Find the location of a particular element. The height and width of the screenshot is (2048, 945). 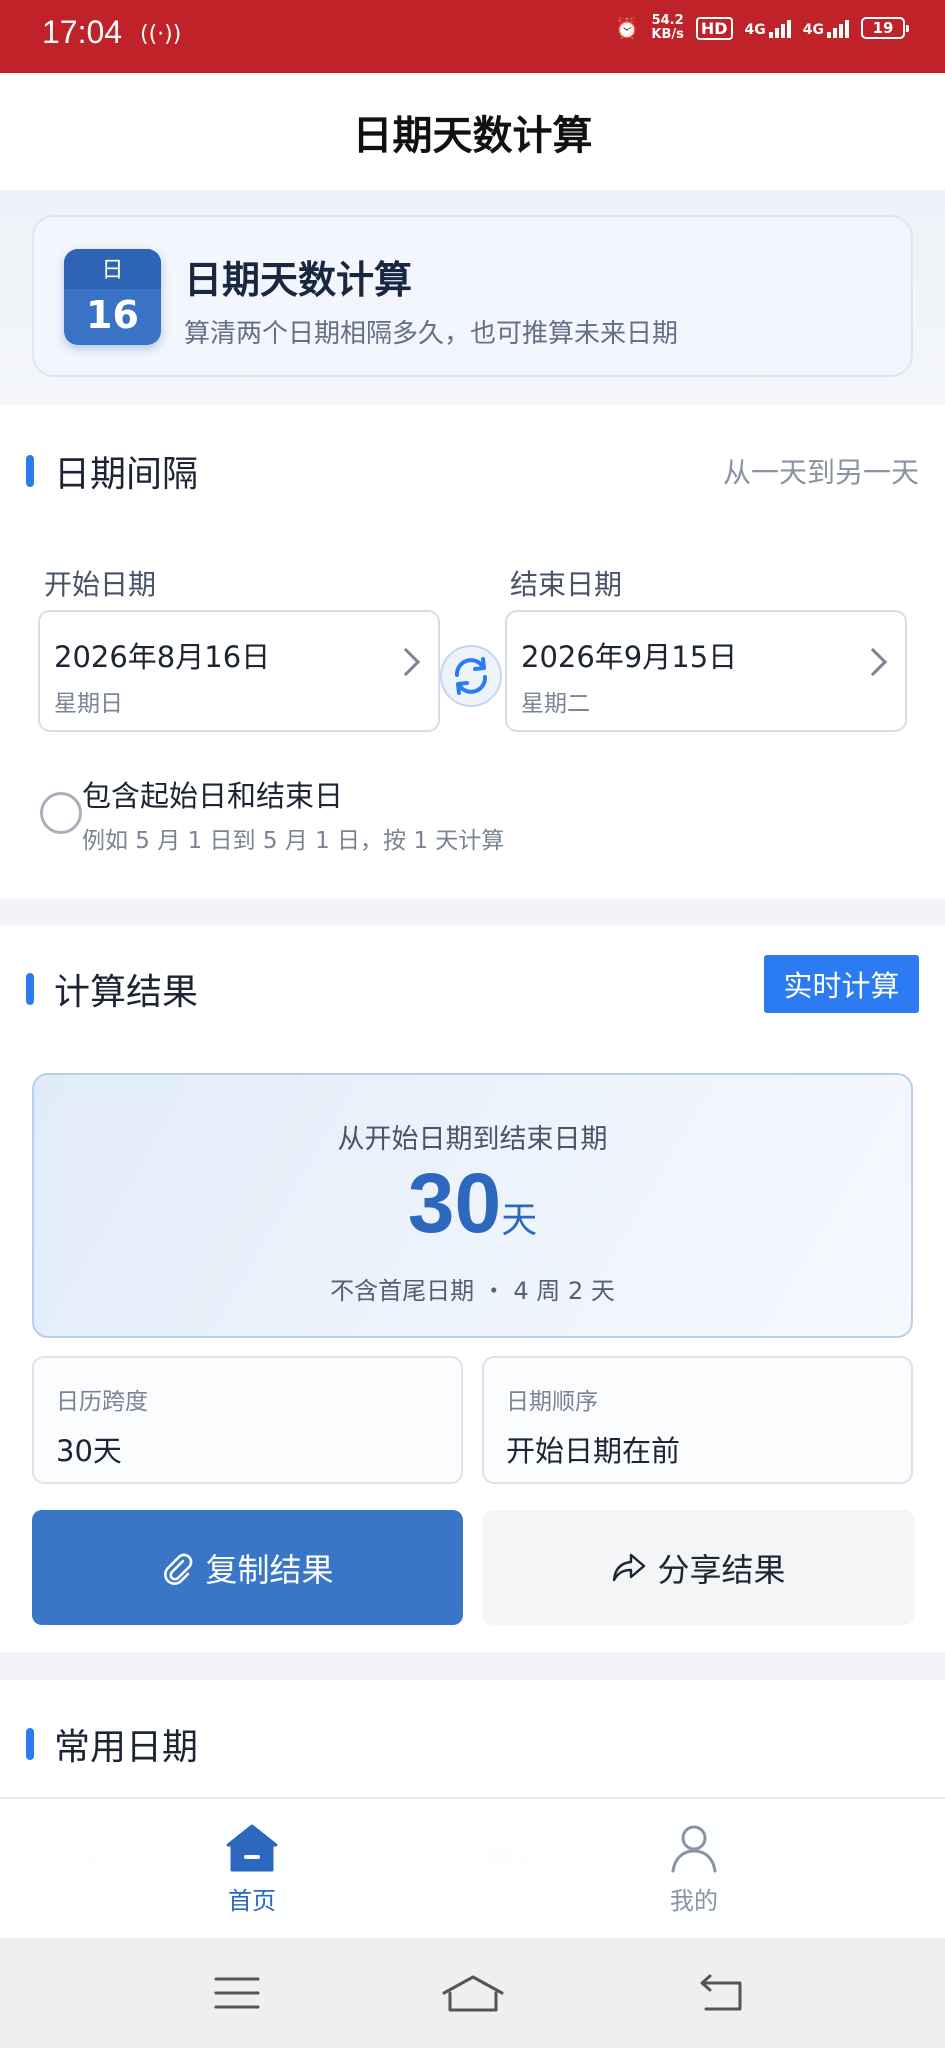

end-date-picker: 2026年9月15日 星期二 is located at coordinates (706, 671).